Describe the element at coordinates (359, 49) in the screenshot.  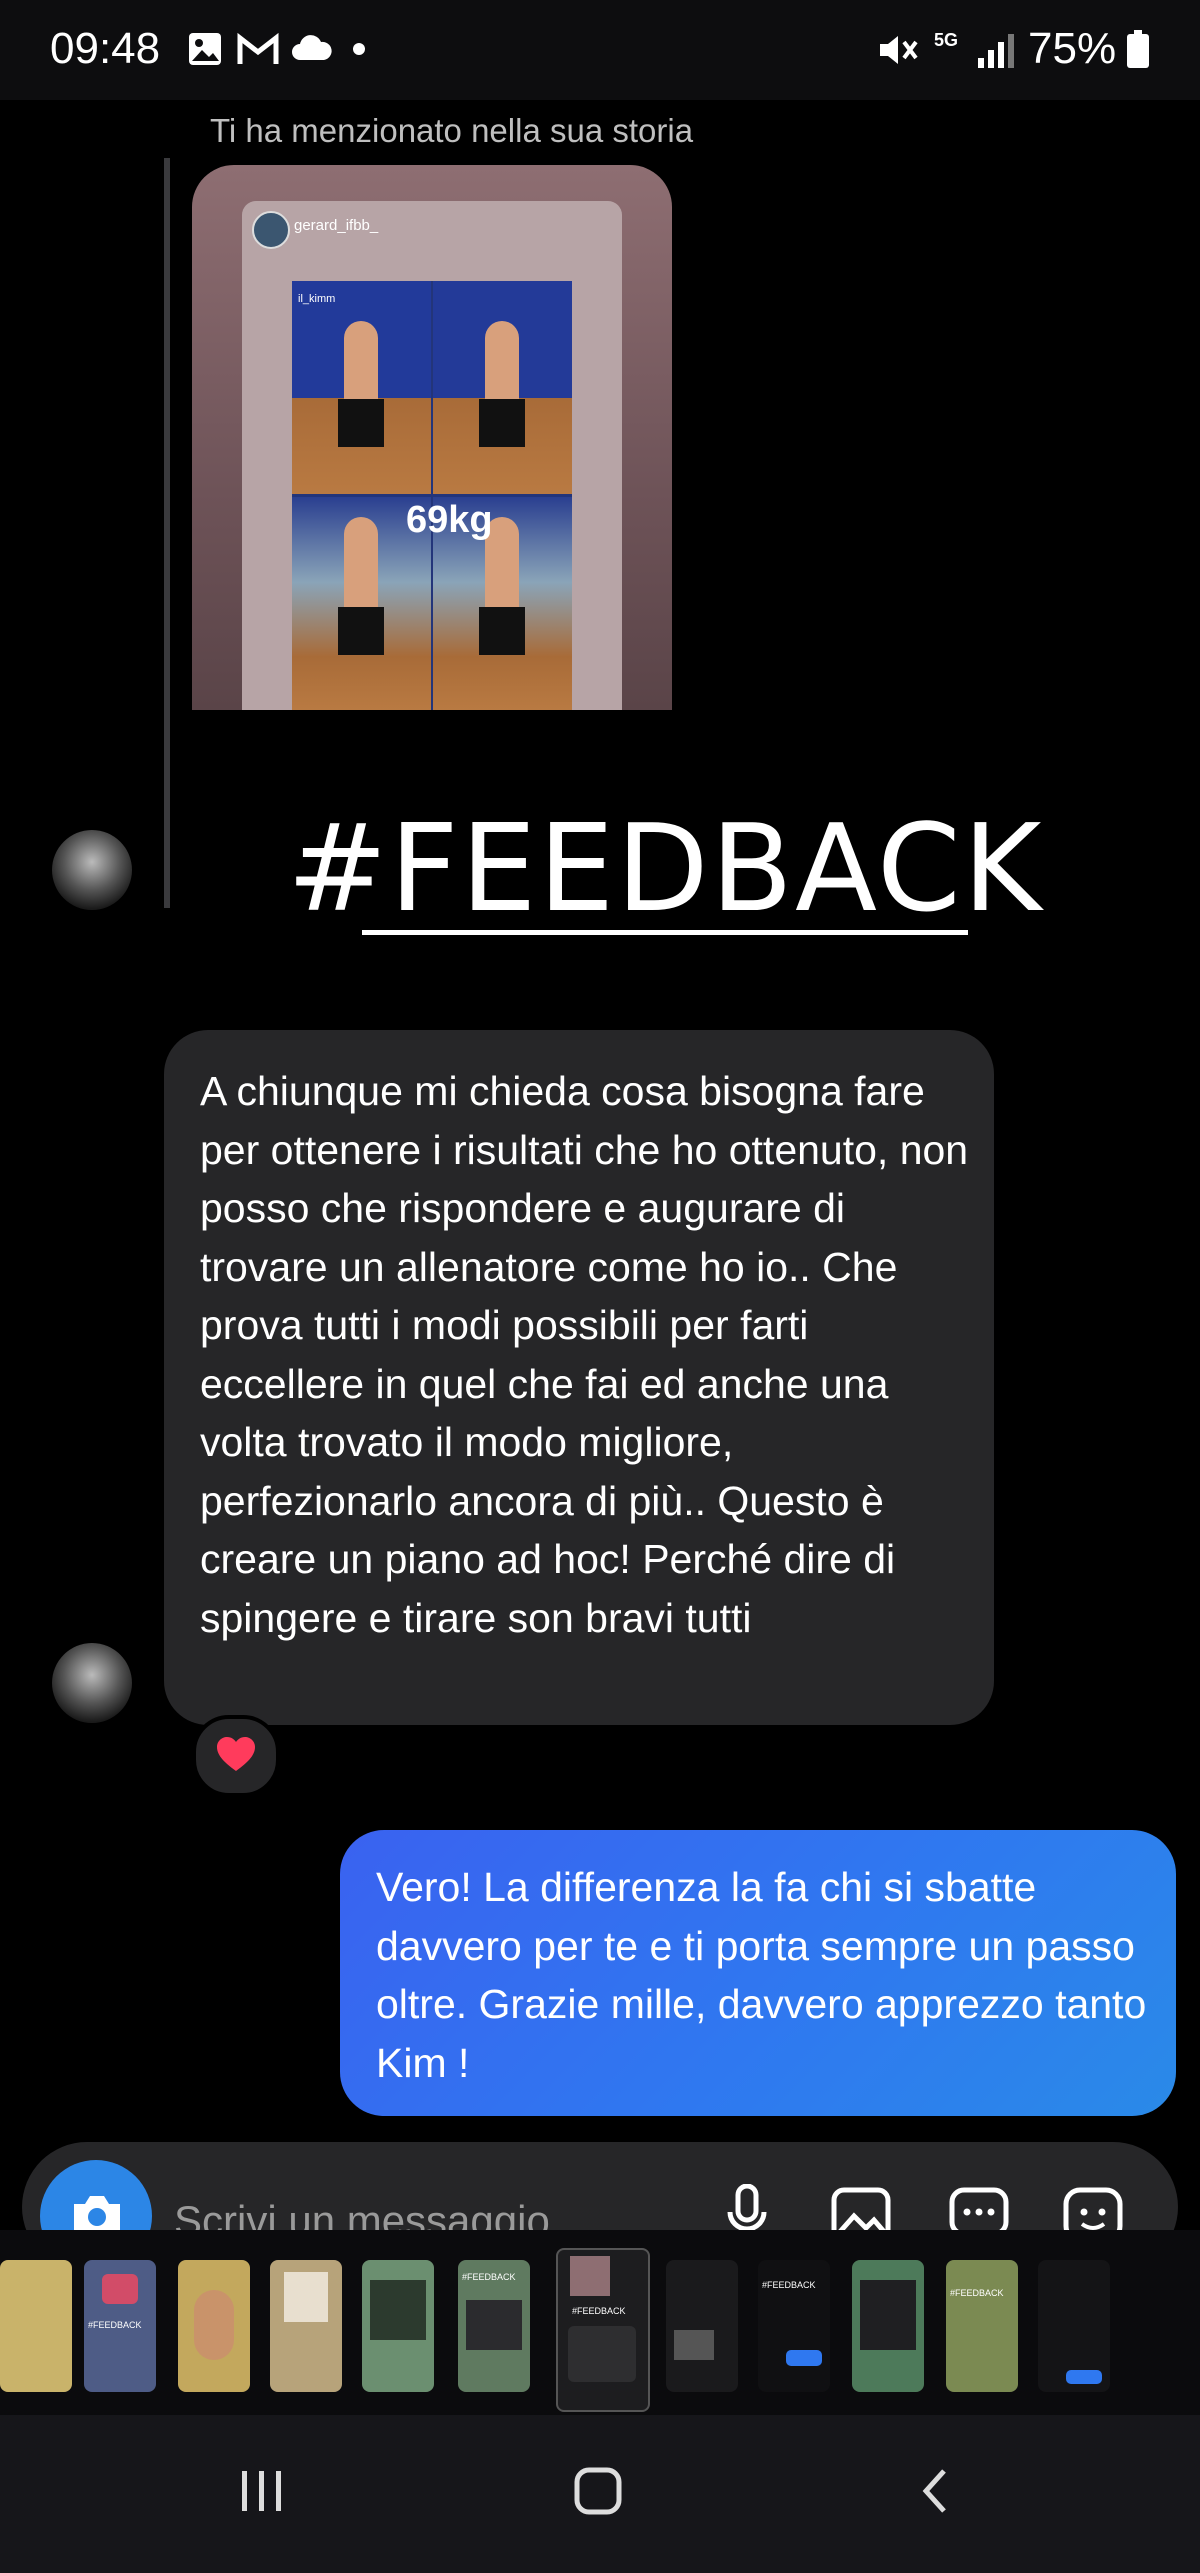
I see `dot-icon` at that location.